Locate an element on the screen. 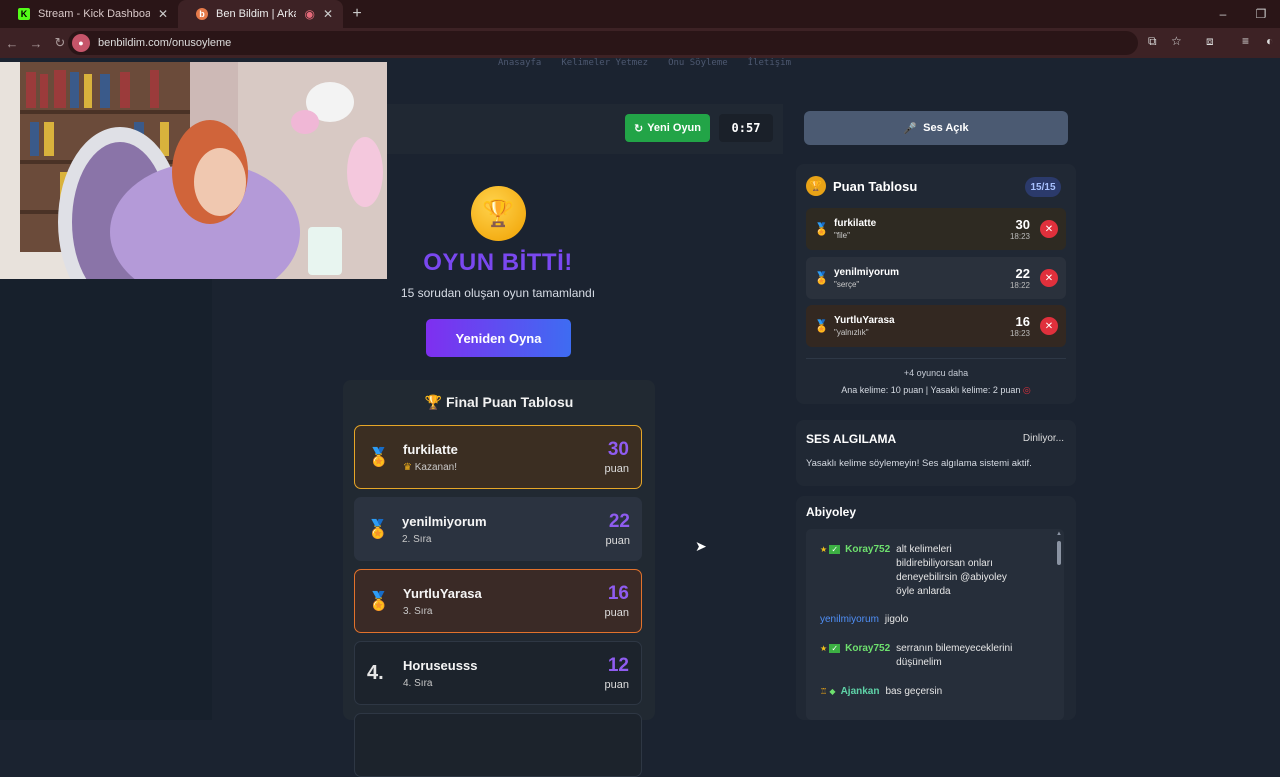 This screenshot has height=777, width=1280. install-app-icon: ⧉ is located at coordinates (1152, 41).